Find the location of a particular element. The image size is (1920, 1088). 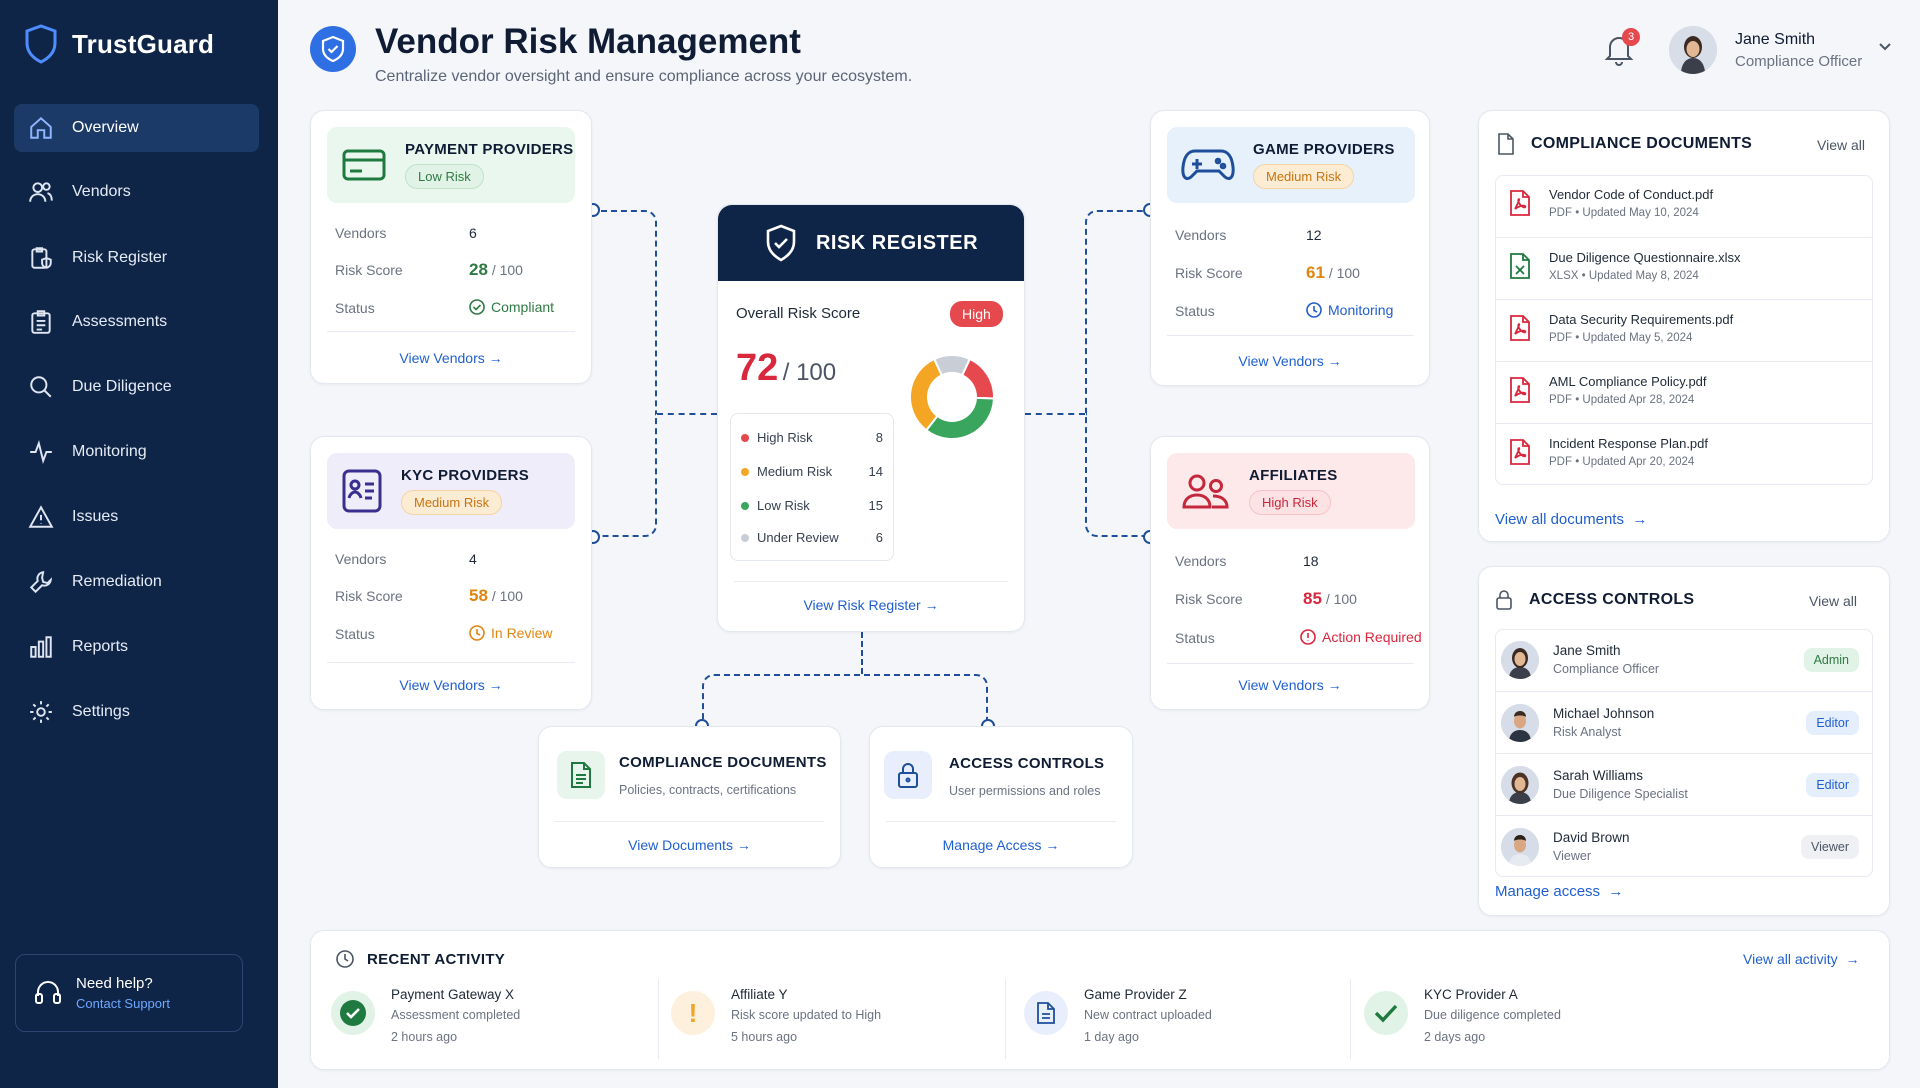

sidebar-item-settings: Settings is located at coordinates (136, 712).